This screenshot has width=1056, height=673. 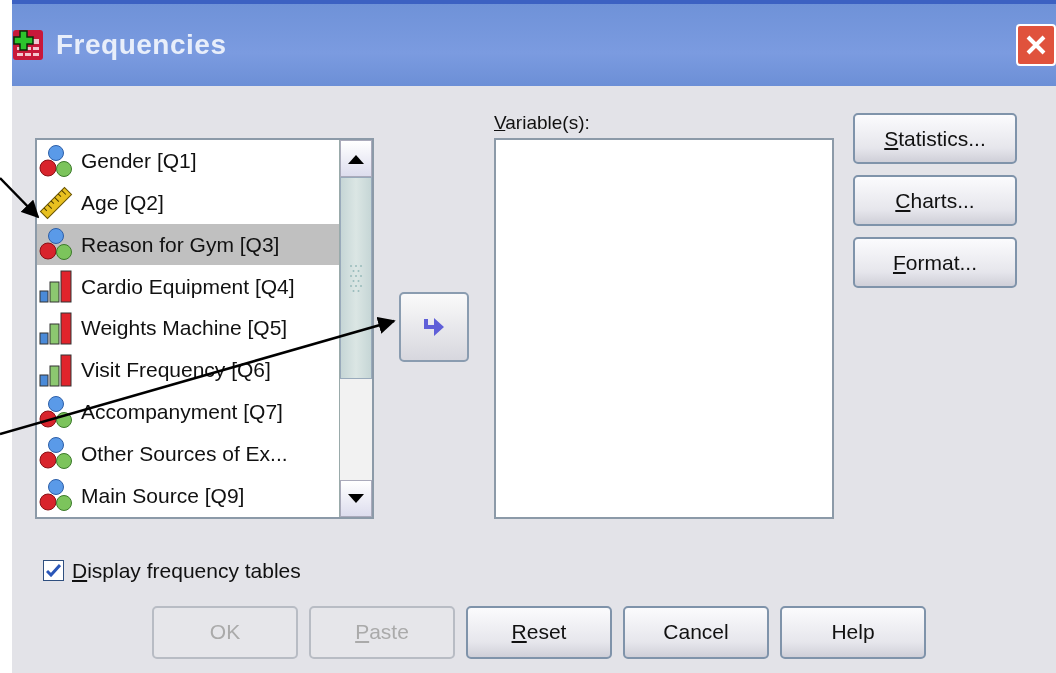 I want to click on scrollbar, so click(x=355, y=328).